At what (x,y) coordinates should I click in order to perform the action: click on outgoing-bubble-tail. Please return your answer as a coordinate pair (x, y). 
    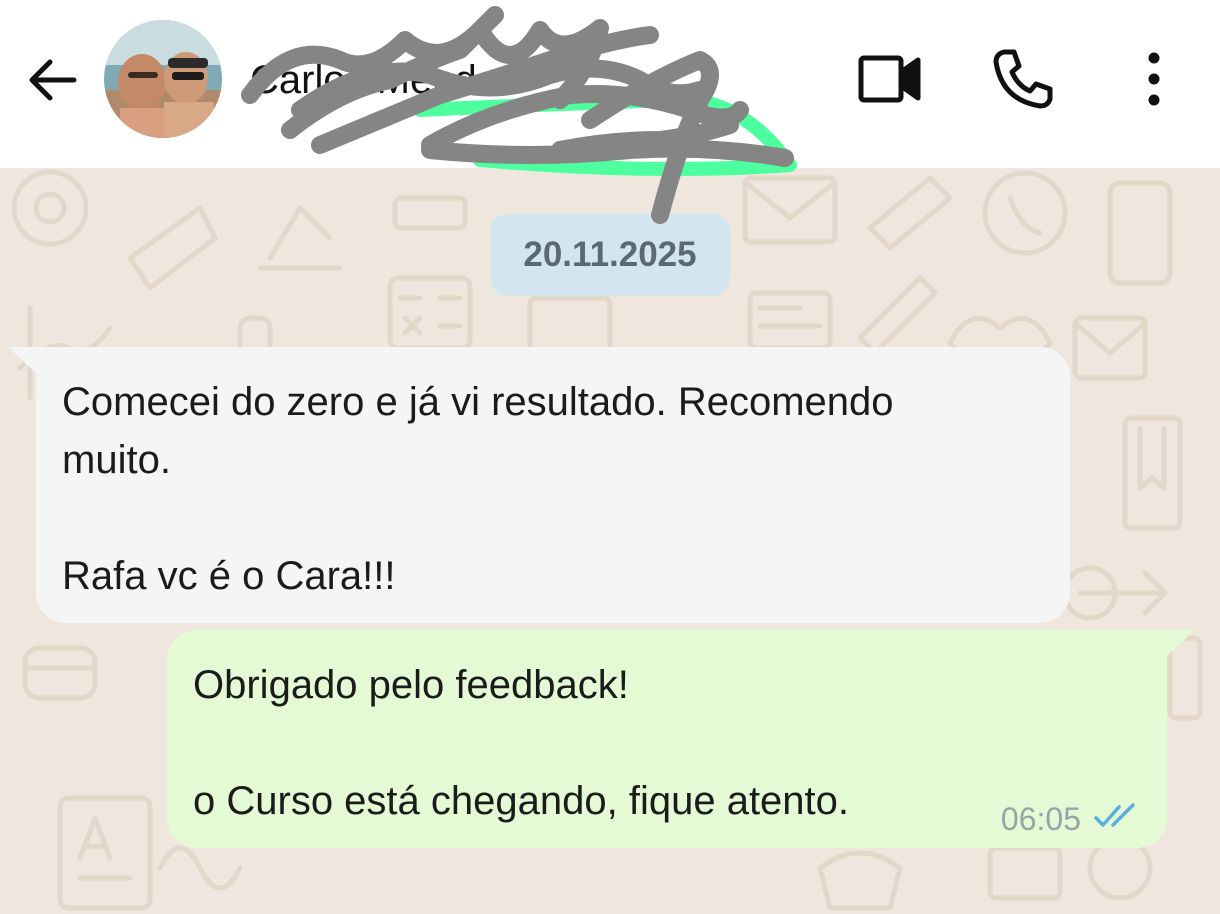
    Looking at the image, I should click on (1180, 644).